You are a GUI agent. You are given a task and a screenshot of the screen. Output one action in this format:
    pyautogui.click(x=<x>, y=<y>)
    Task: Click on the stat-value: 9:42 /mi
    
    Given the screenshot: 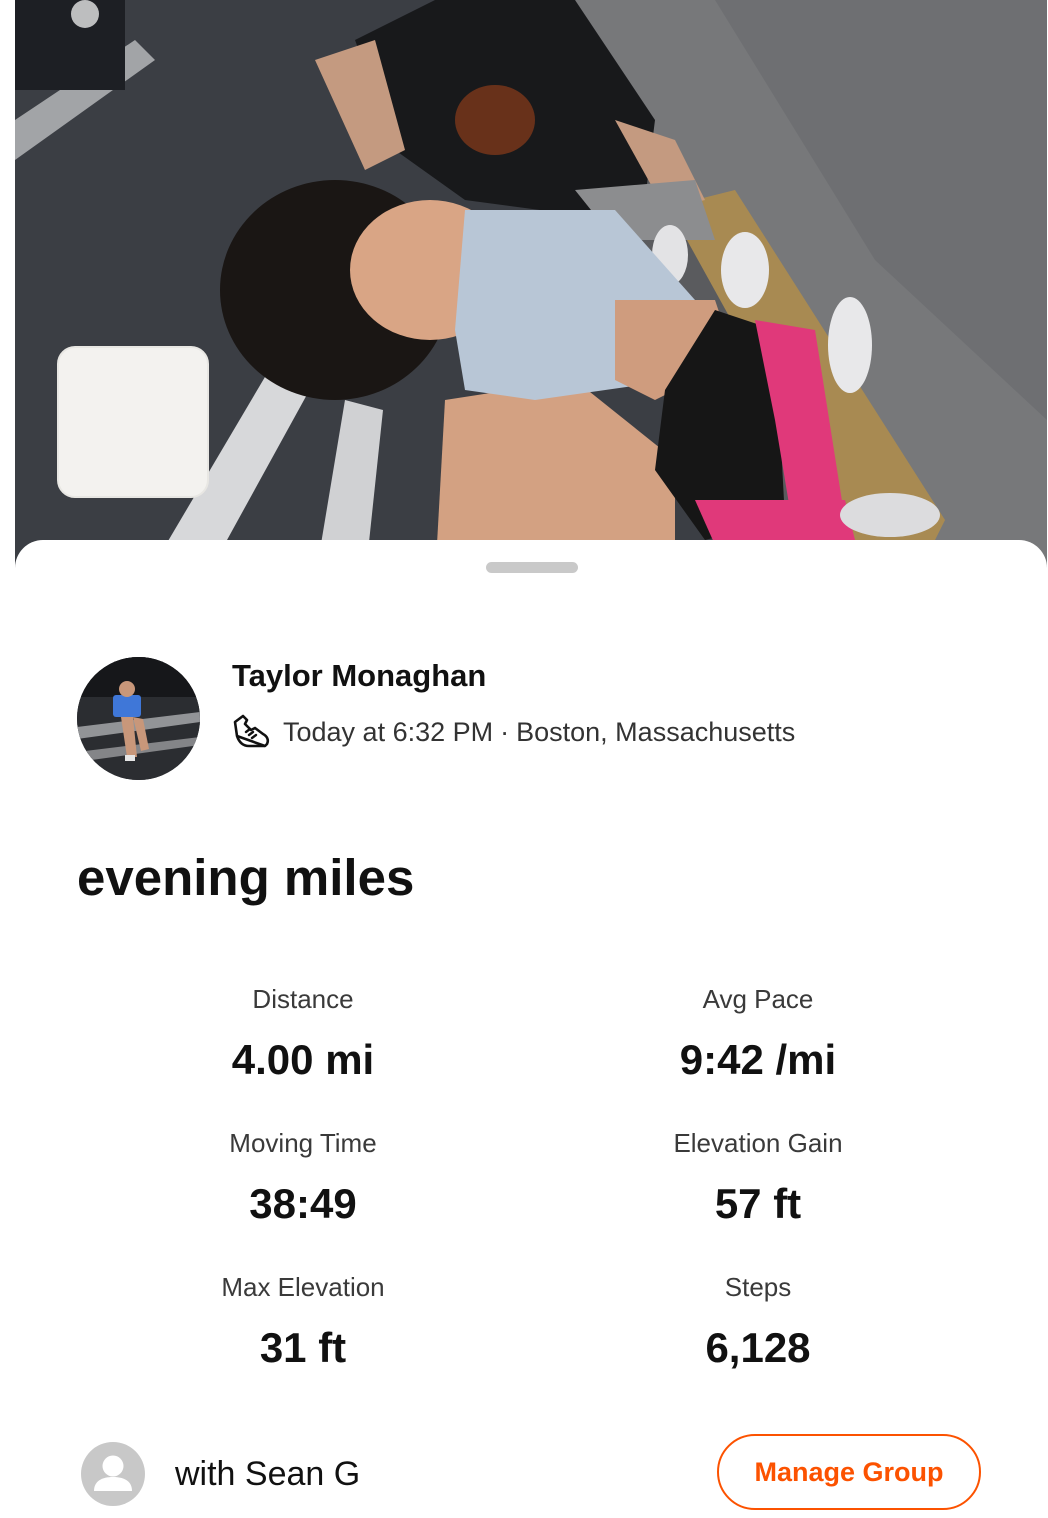 What is the action you would take?
    pyautogui.click(x=758, y=1059)
    